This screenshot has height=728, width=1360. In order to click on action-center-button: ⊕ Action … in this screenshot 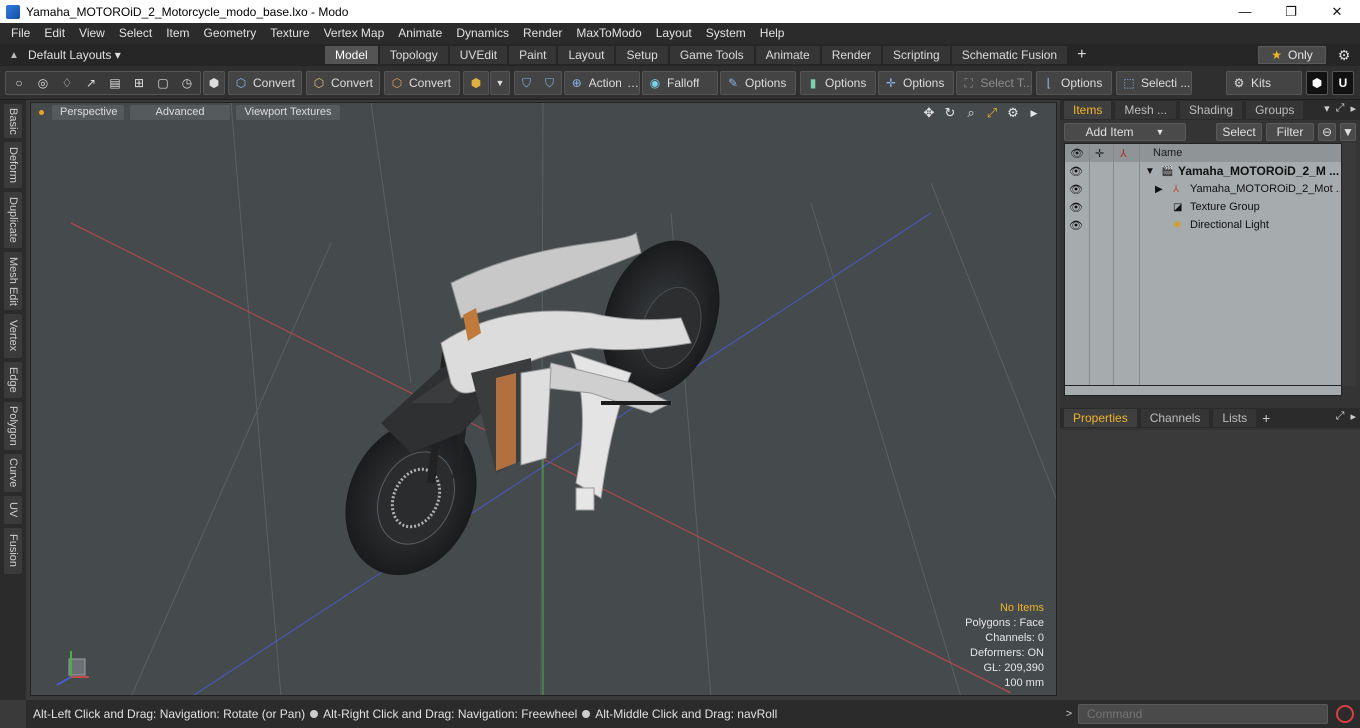, I will do `click(602, 83)`.